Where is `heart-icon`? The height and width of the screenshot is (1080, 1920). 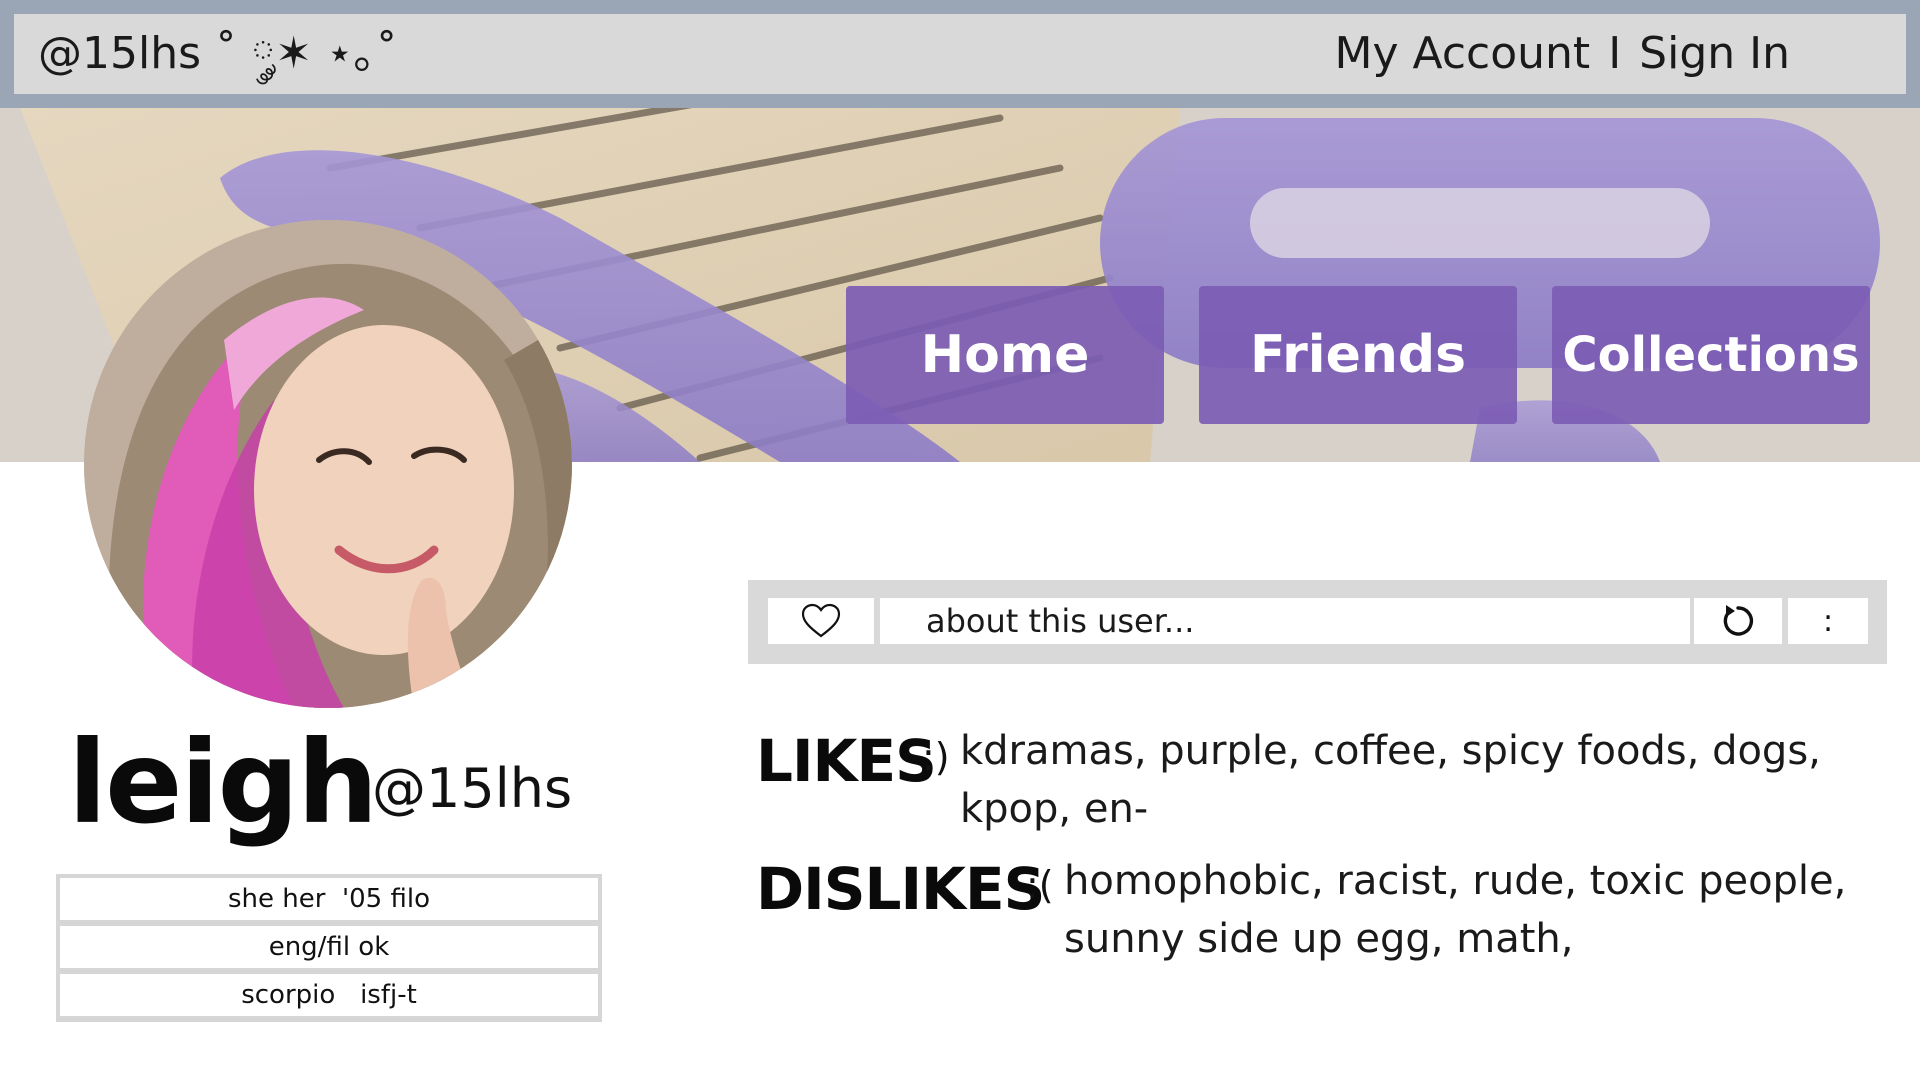
heart-icon is located at coordinates (821, 620).